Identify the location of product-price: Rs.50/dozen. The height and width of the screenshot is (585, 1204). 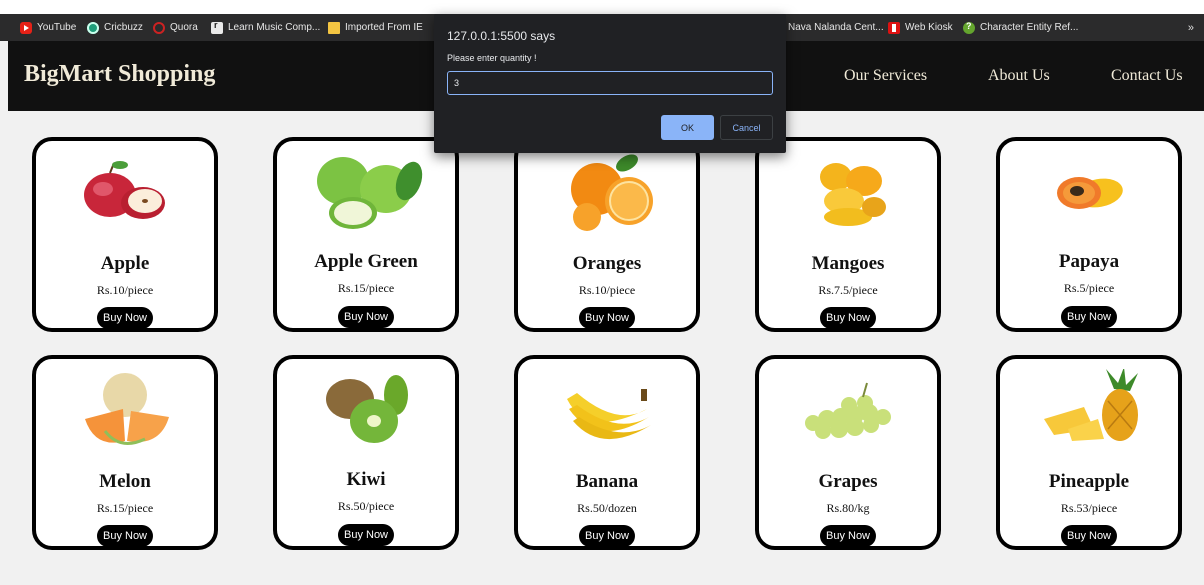
(607, 508).